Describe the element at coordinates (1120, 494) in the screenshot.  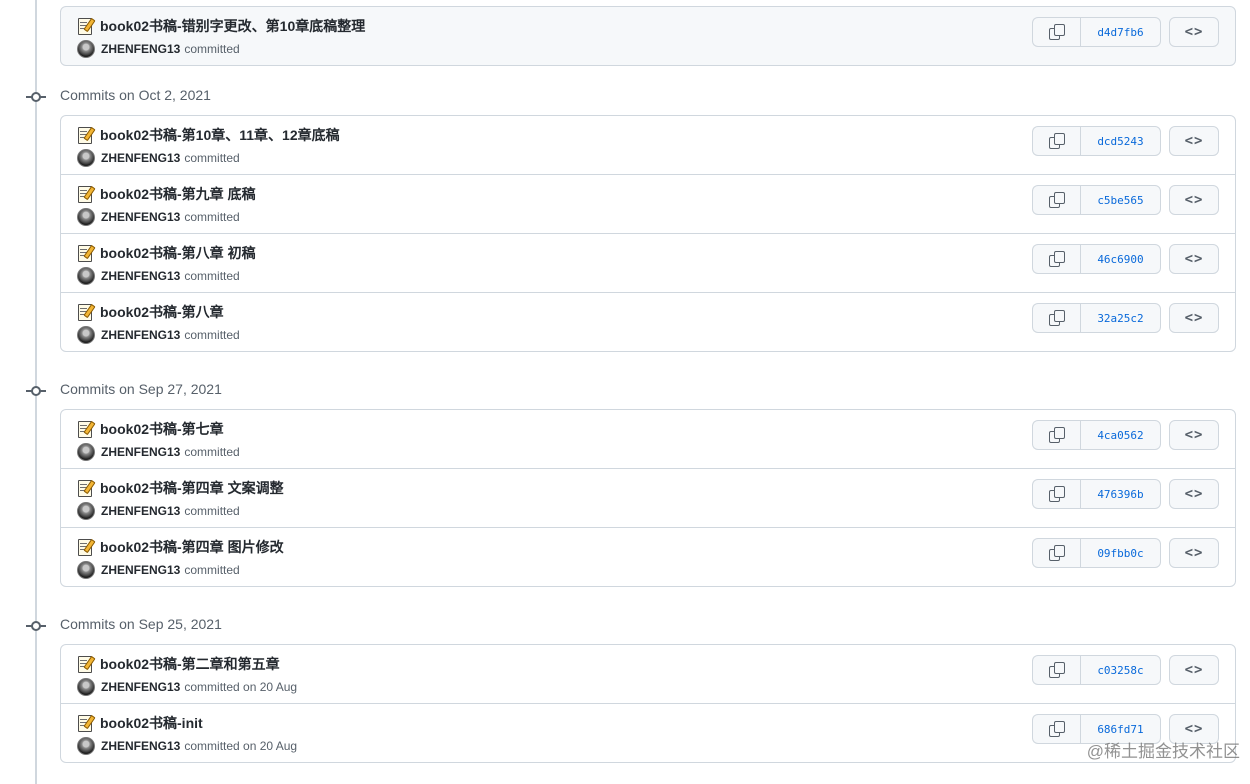
I see `commit-sha-link: 476396b` at that location.